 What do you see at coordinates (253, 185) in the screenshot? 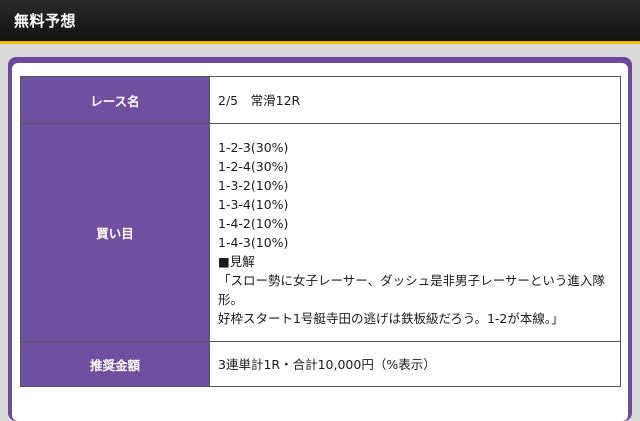
I see `bet-item: 1-3-2(10%)` at bounding box center [253, 185].